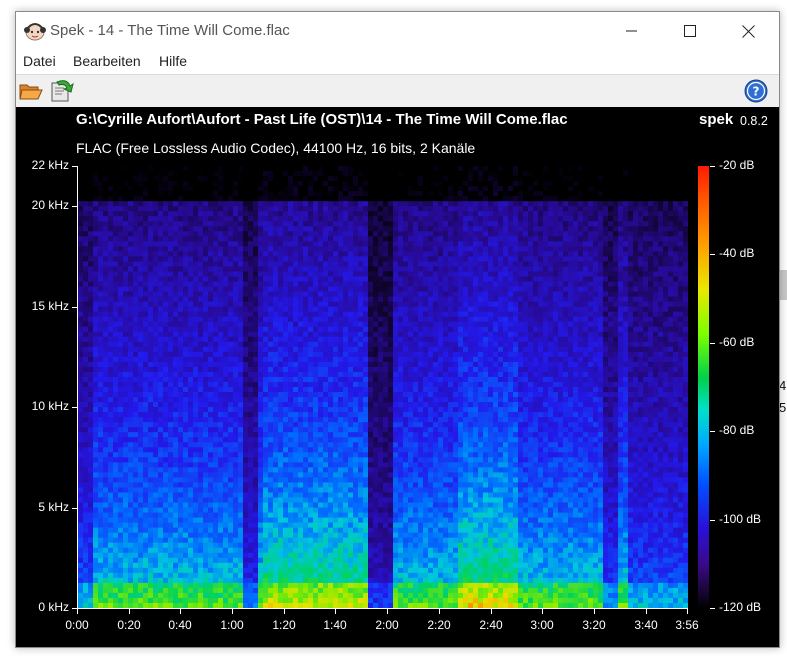 The image size is (787, 661). Describe the element at coordinates (129, 625) in the screenshot. I see `time-tick-label: 0:20` at that location.